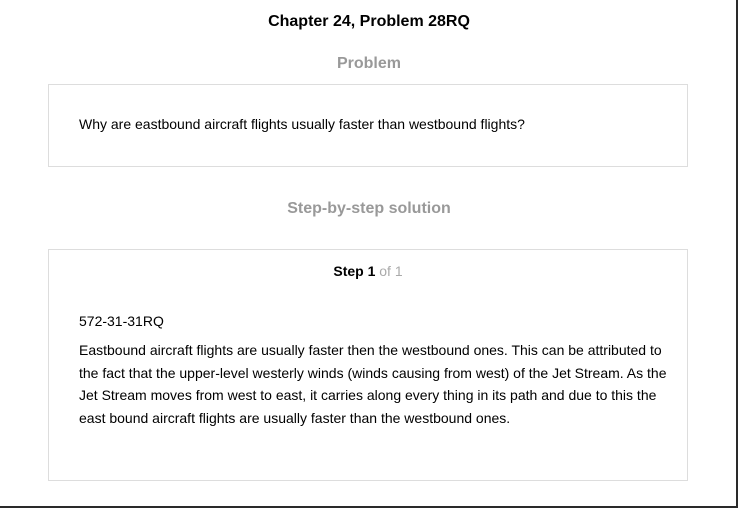 The width and height of the screenshot is (738, 508). I want to click on step-label: Step 1, so click(354, 271).